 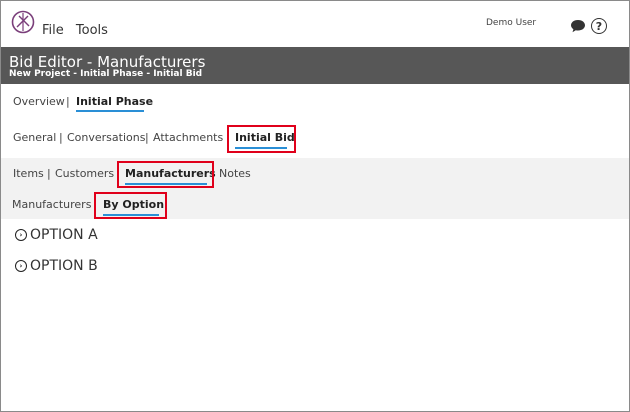 What do you see at coordinates (51, 204) in the screenshot?
I see `tab-manufacturers-list: Manufacturers` at bounding box center [51, 204].